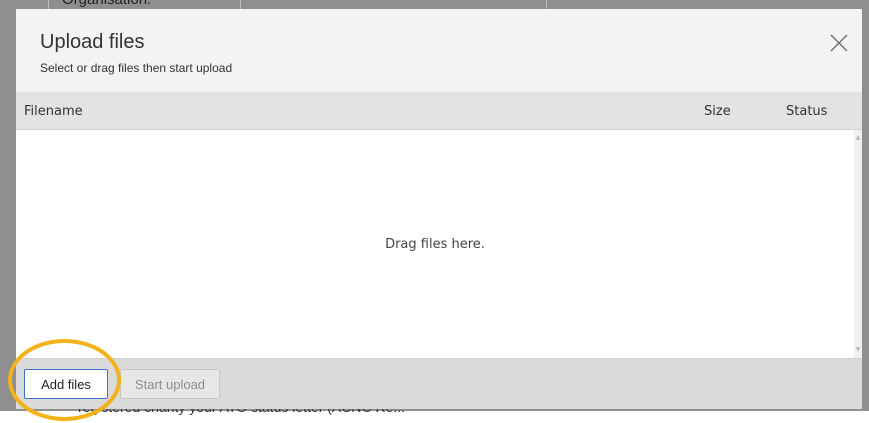 The width and height of the screenshot is (869, 423). I want to click on file-list-scrollbar: ▲ ▼, so click(858, 244).